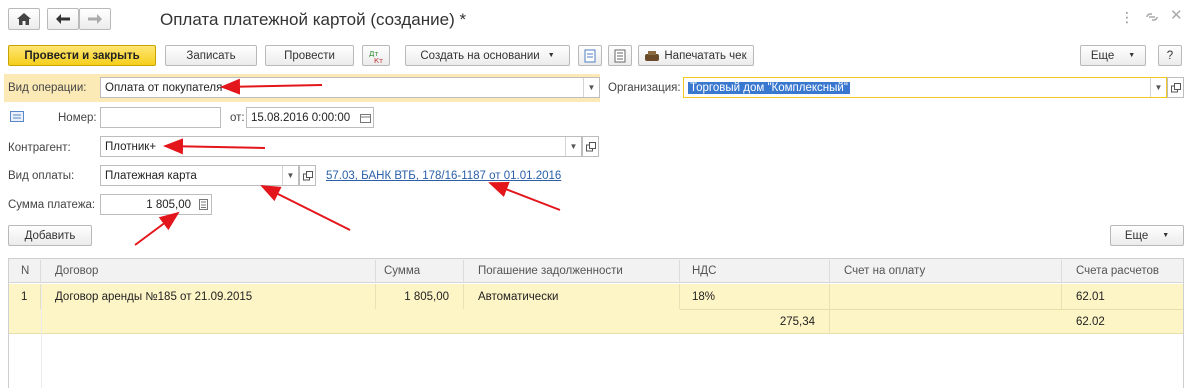 The width and height of the screenshot is (1200, 388). Describe the element at coordinates (1127, 17) in the screenshot. I see `more-vert-icon: ⋮` at that location.